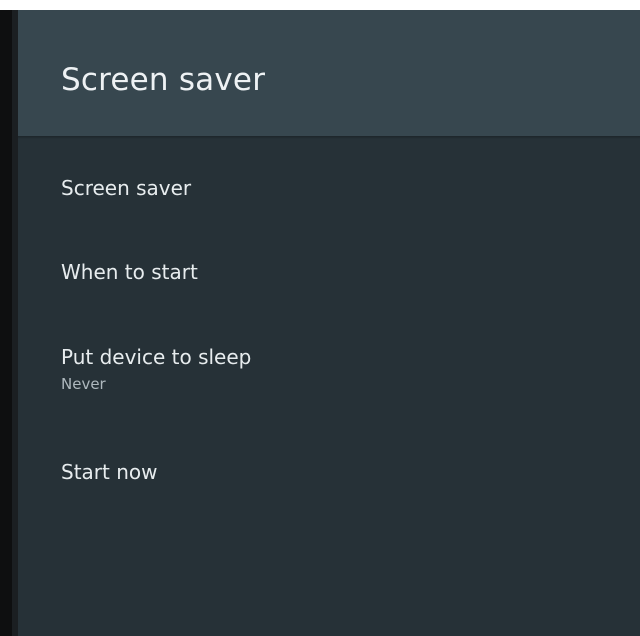  I want to click on menu-item-put-device-to-sleep: Put device to sleep Never, so click(329, 372).